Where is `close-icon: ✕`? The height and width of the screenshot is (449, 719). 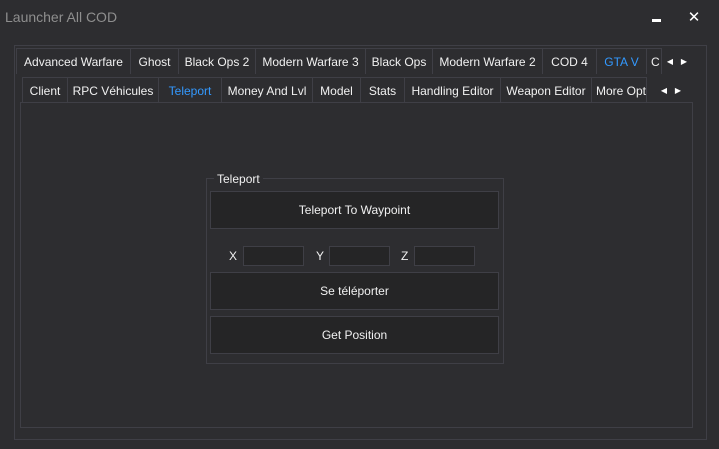 close-icon: ✕ is located at coordinates (694, 17).